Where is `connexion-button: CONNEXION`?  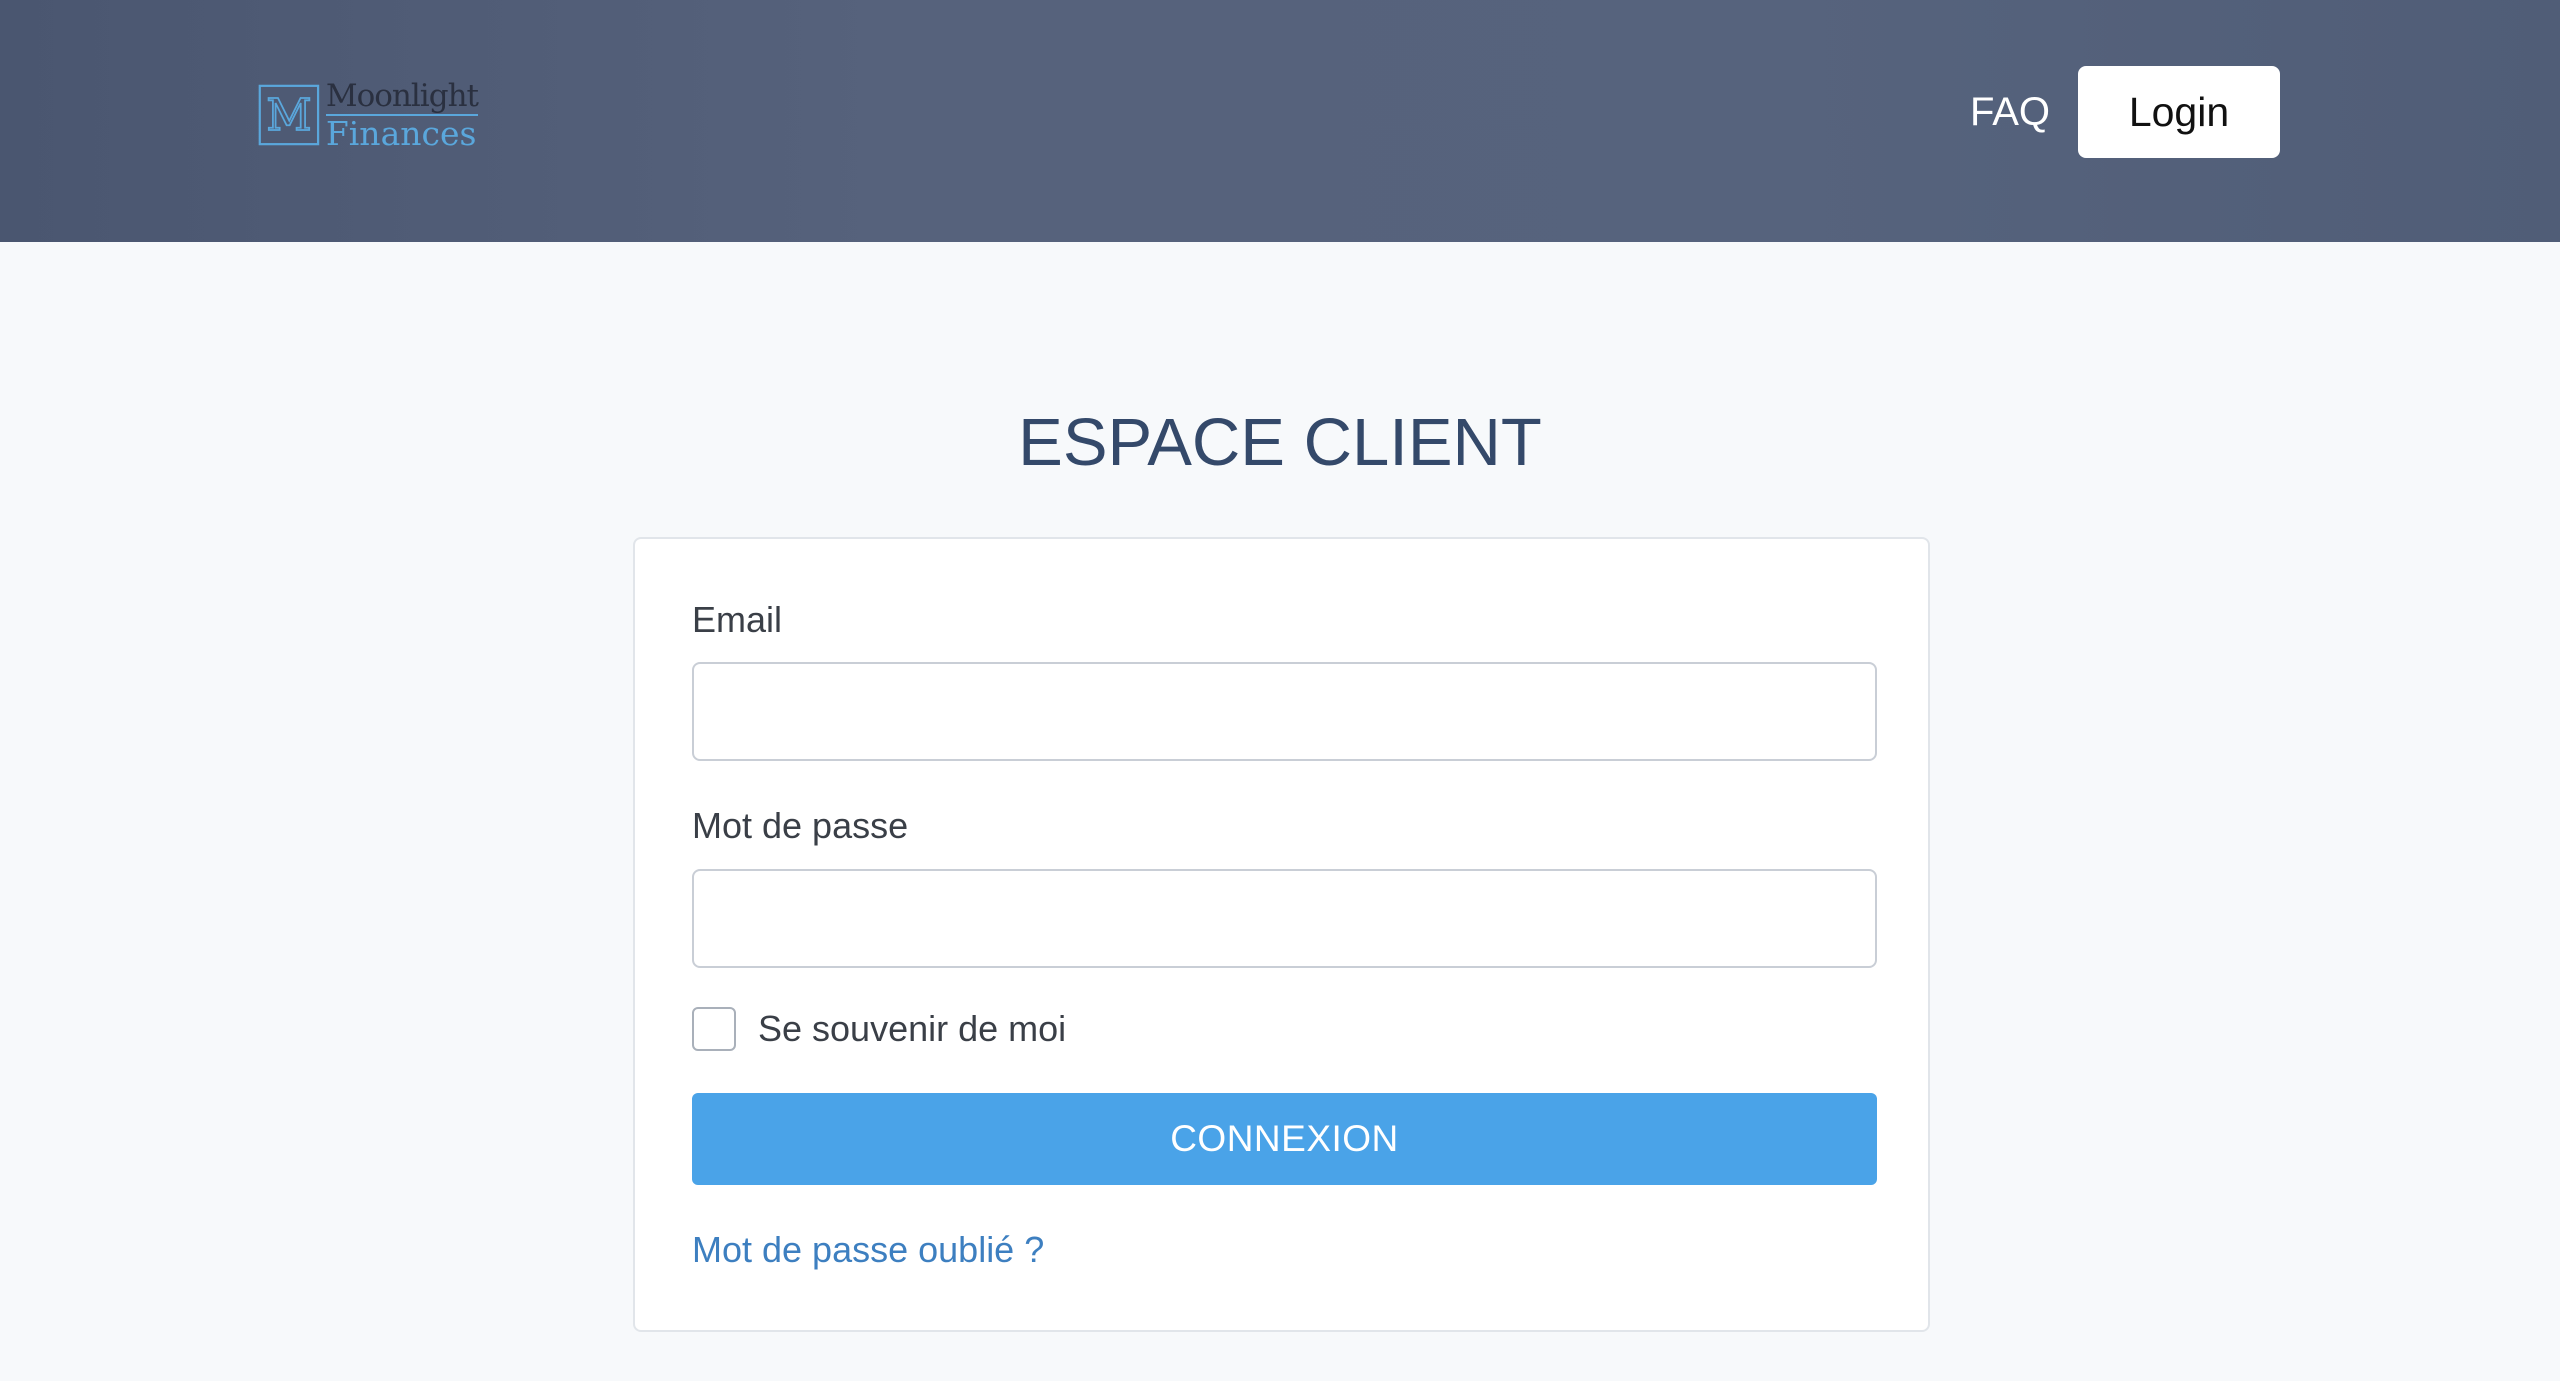 connexion-button: CONNEXION is located at coordinates (1284, 1139).